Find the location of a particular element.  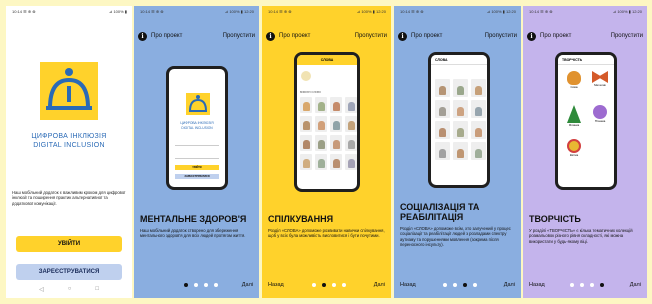

coloring-item: Ялинка is located at coordinates (574, 118).